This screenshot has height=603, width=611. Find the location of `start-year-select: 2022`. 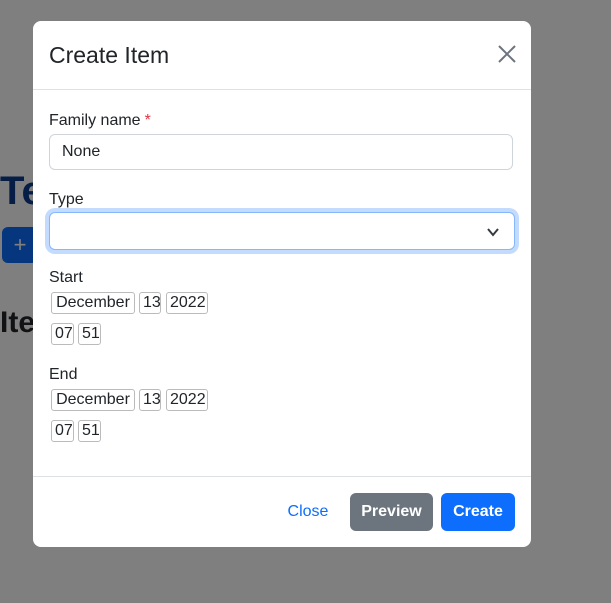

start-year-select: 2022 is located at coordinates (187, 303).